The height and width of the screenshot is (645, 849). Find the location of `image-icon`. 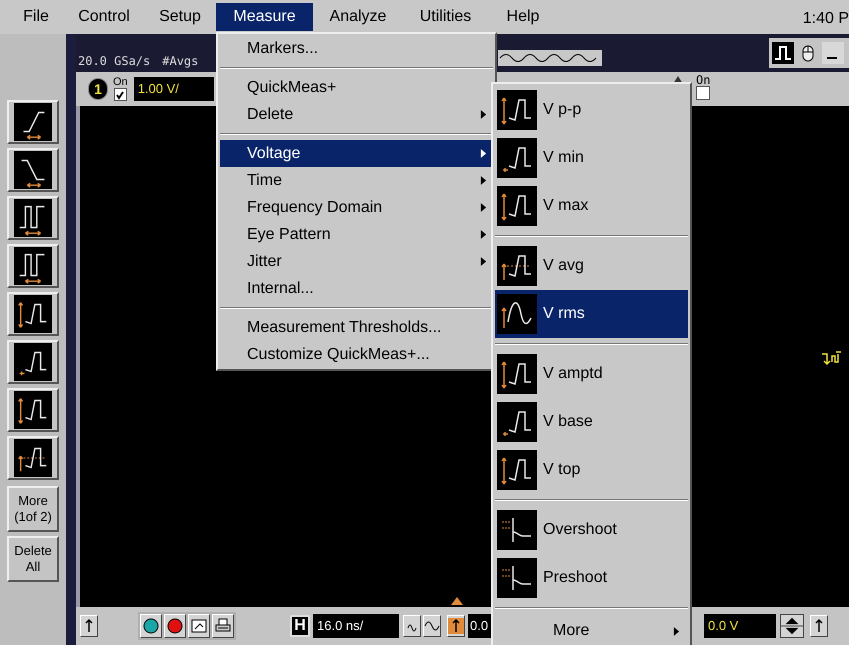

image-icon is located at coordinates (199, 626).